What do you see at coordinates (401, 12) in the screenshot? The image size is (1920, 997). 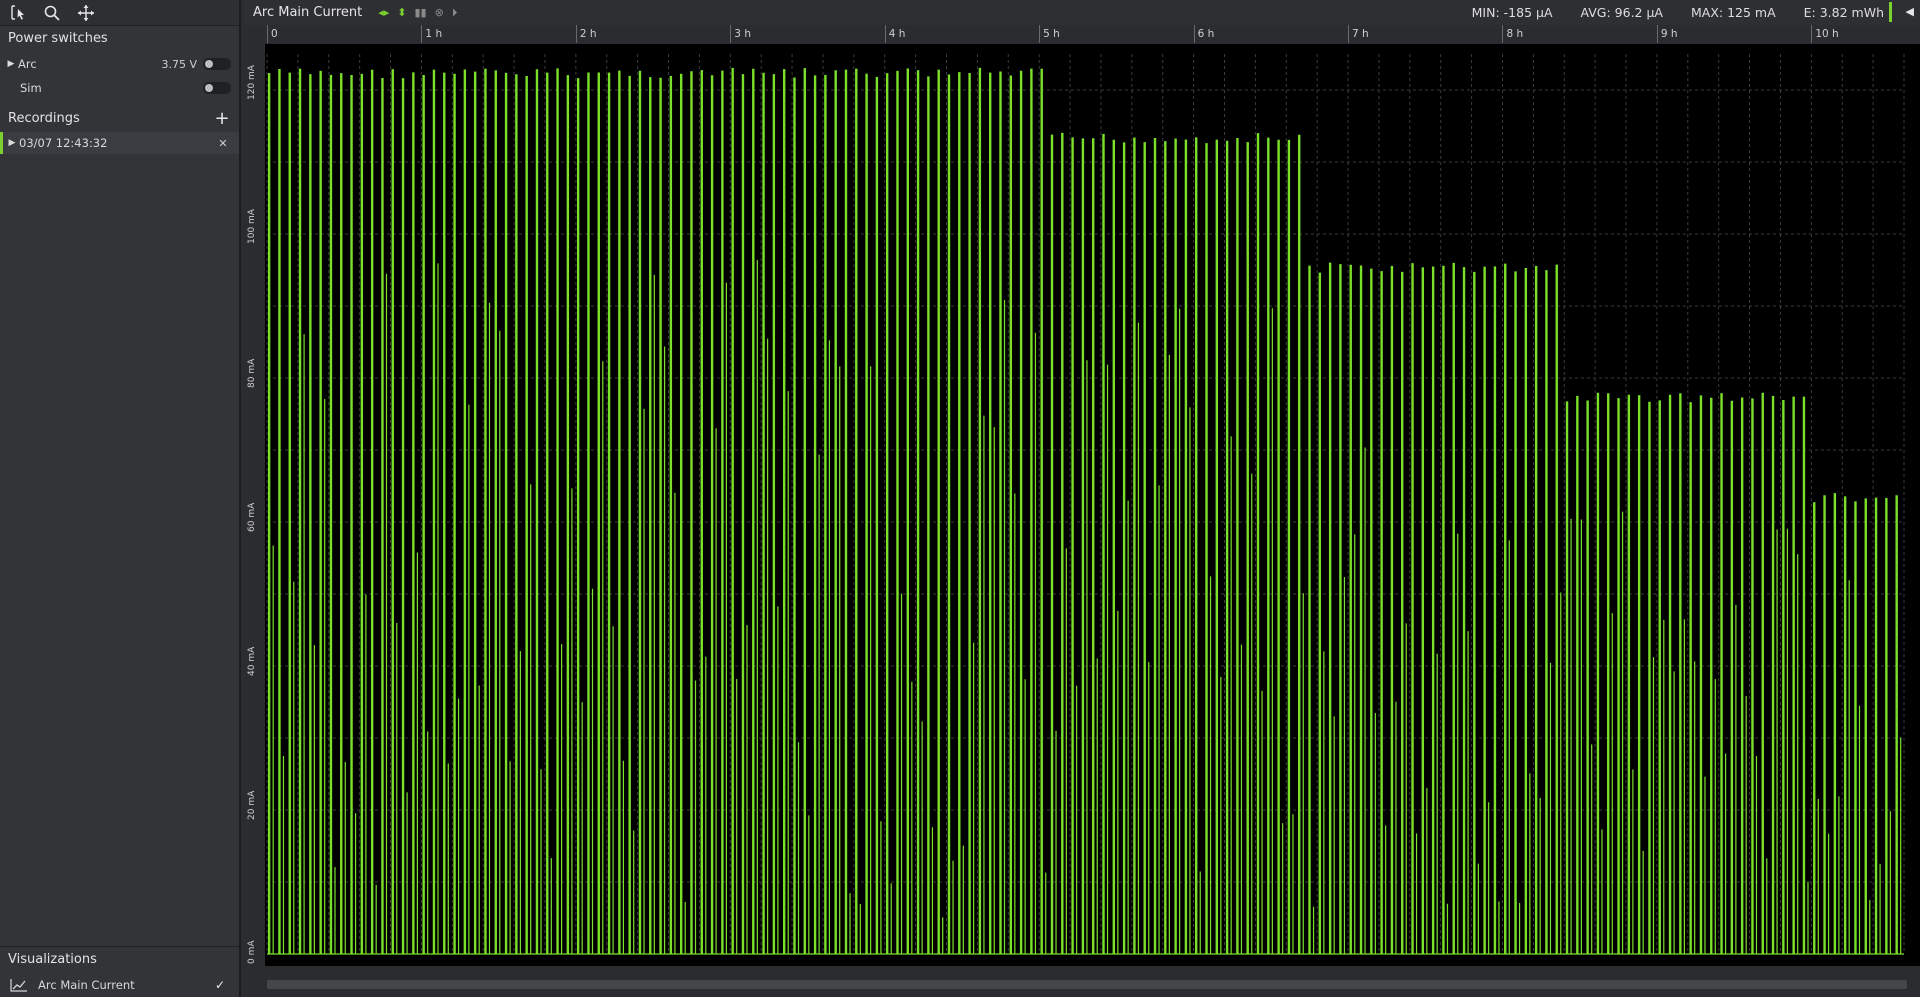 I see `fit-vertical-icon: ⬍` at bounding box center [401, 12].